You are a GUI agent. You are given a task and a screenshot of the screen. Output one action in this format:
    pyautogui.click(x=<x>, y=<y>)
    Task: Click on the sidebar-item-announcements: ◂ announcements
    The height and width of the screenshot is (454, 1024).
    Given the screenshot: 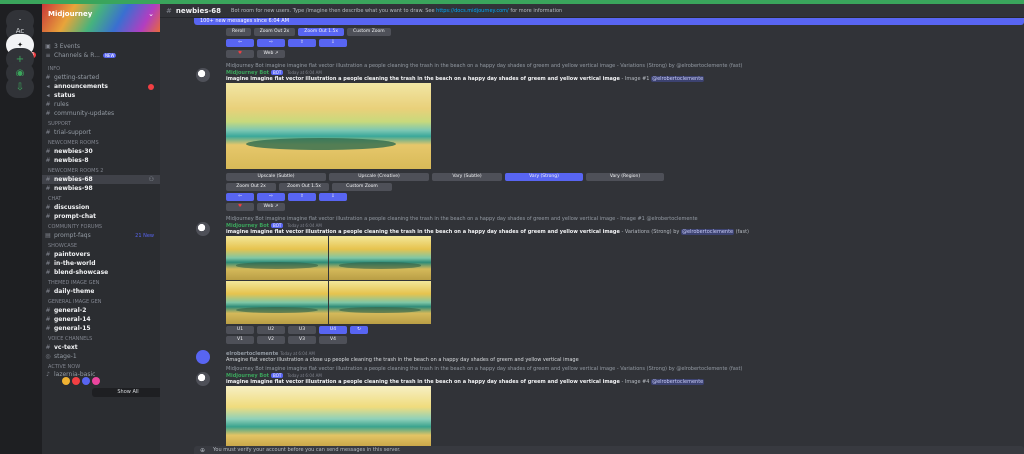 What is the action you would take?
    pyautogui.click(x=101, y=86)
    